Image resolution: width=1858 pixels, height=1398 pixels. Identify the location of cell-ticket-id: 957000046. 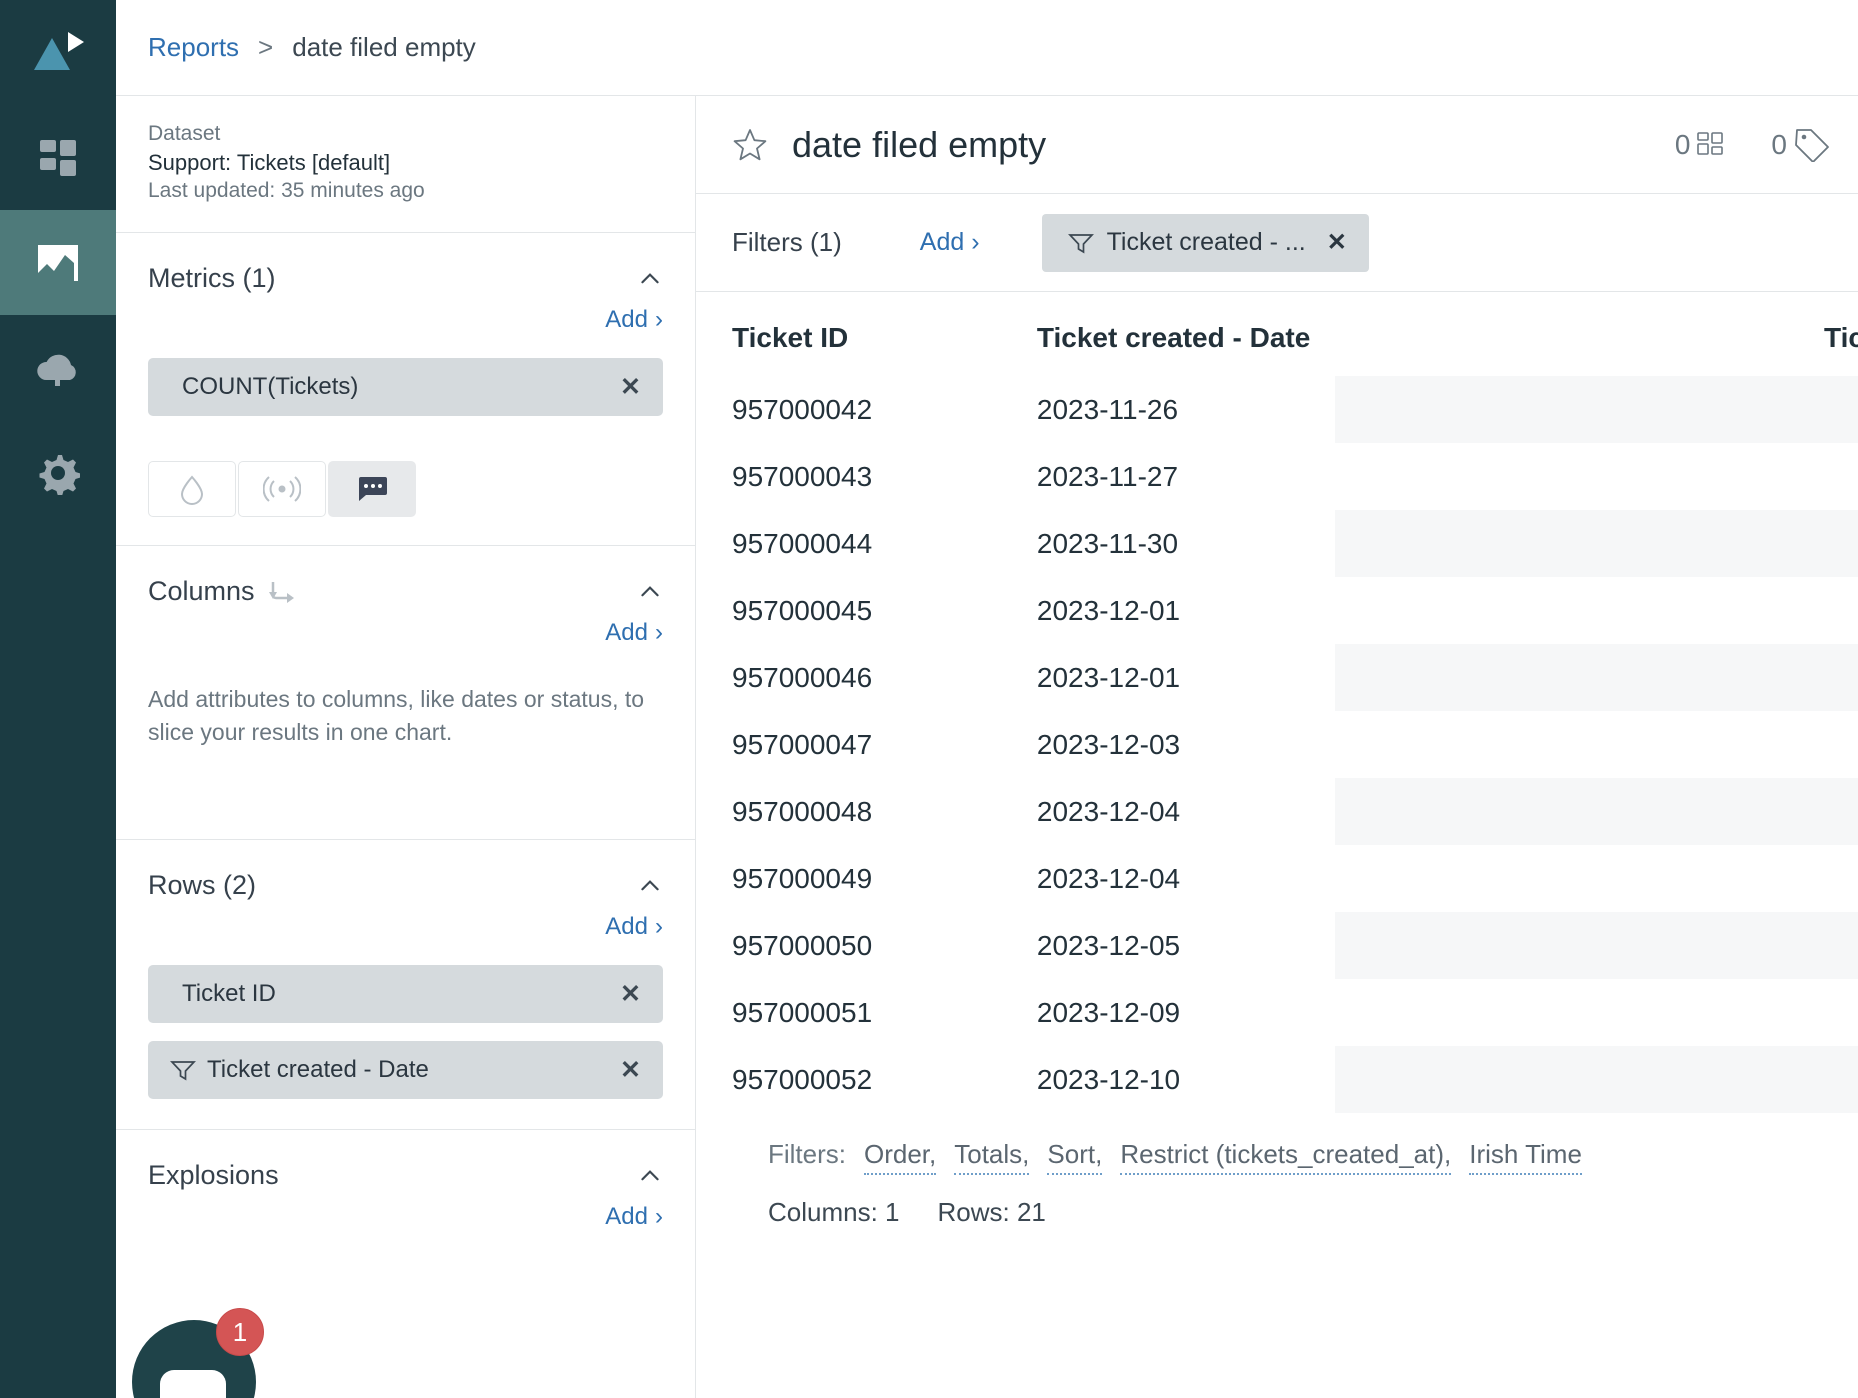
(802, 677).